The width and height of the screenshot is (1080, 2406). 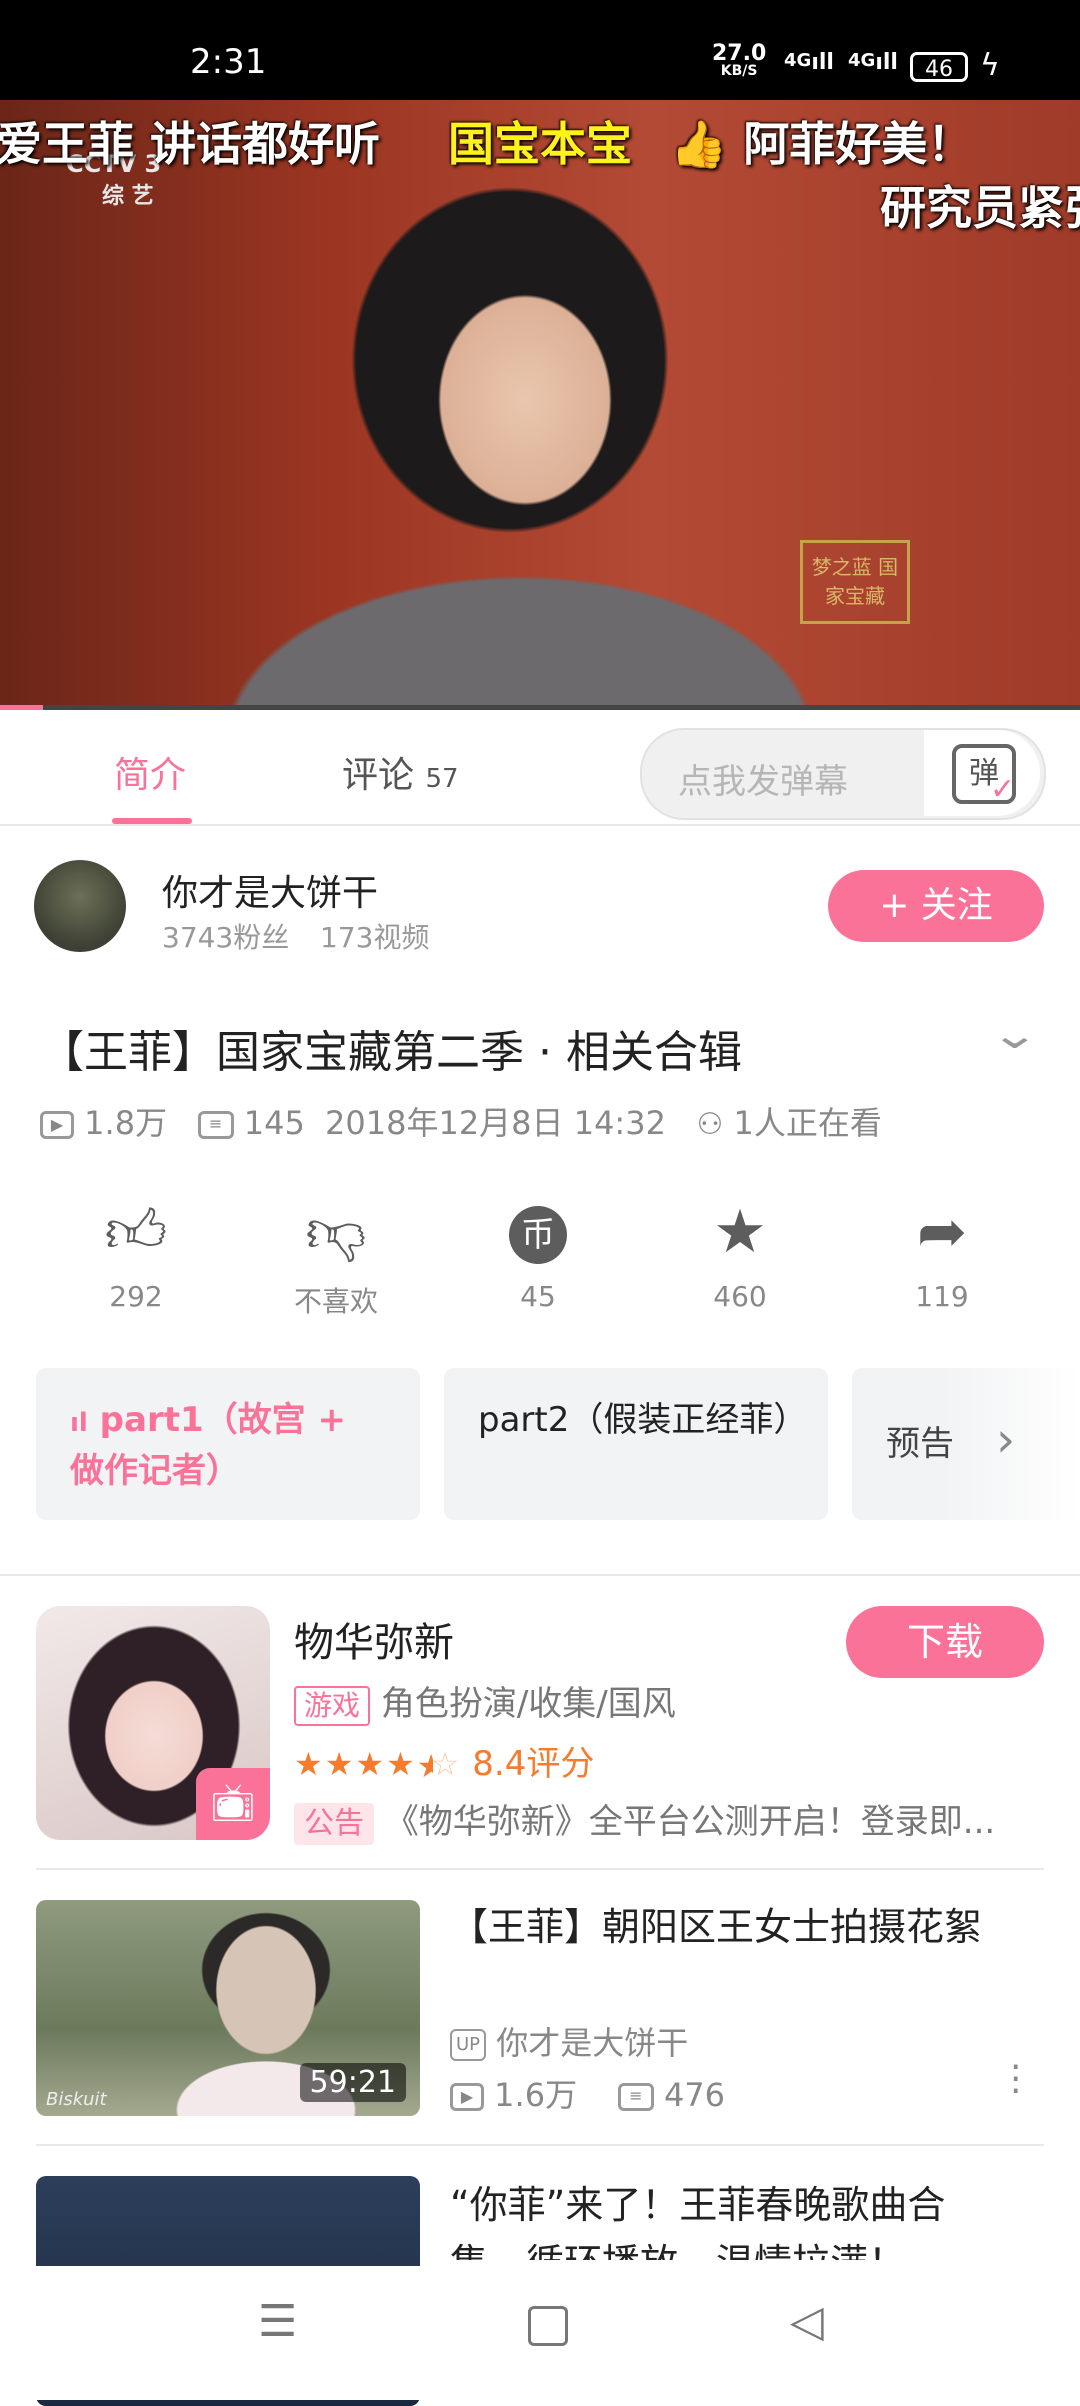 What do you see at coordinates (332, 1706) in the screenshot?
I see `game-tag: 游戏` at bounding box center [332, 1706].